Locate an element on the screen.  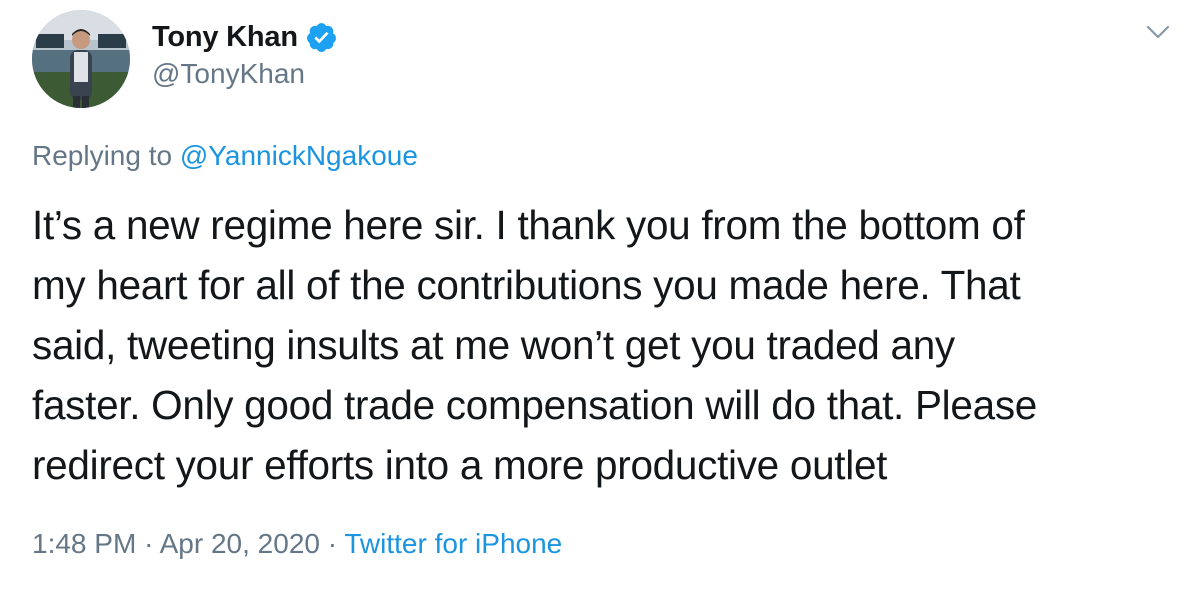
chevron-down-icon is located at coordinates (1158, 32).